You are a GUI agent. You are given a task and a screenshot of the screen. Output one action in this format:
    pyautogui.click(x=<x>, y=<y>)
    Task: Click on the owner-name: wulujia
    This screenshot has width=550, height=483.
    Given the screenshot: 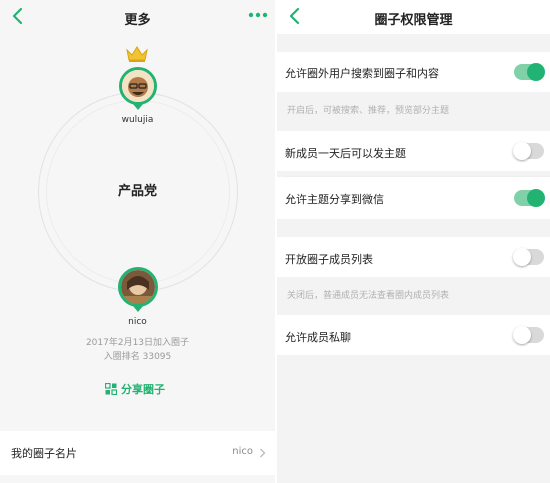 What is the action you would take?
    pyautogui.click(x=137, y=120)
    